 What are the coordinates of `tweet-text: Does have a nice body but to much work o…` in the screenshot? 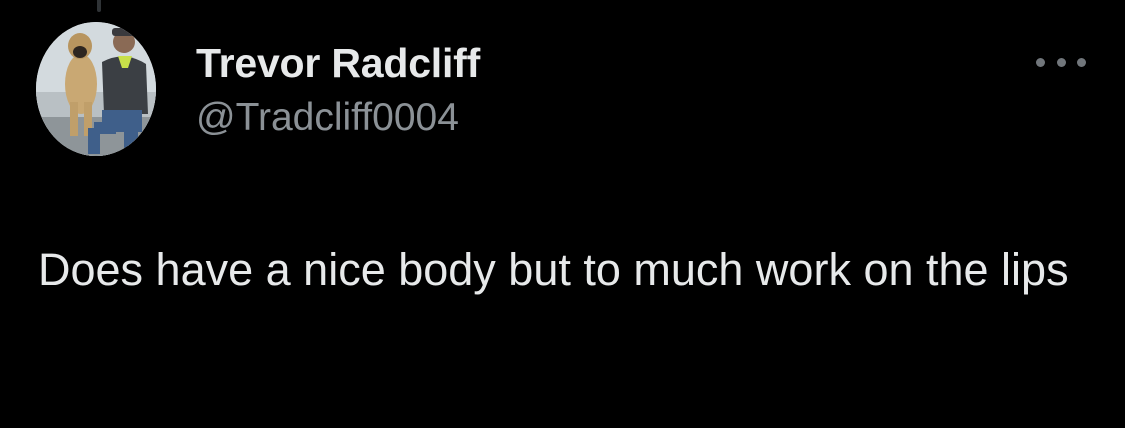 It's located at (553, 269).